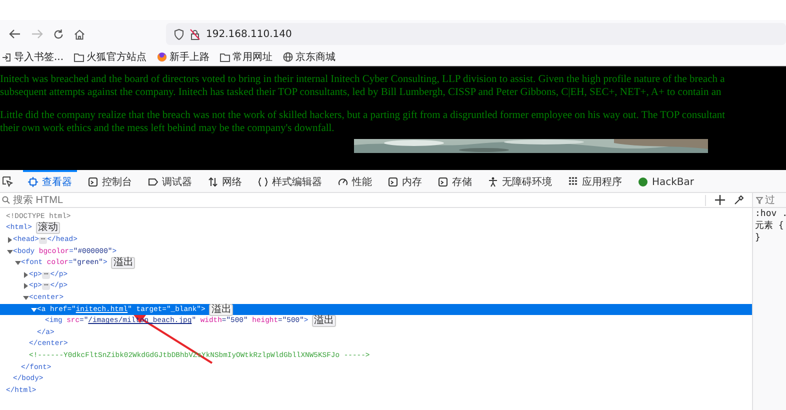 This screenshot has width=786, height=410. Describe the element at coordinates (168, 128) in the screenshot. I see `page-text-line: their own work ethics and the mess left behind may be the company's downfall.` at that location.